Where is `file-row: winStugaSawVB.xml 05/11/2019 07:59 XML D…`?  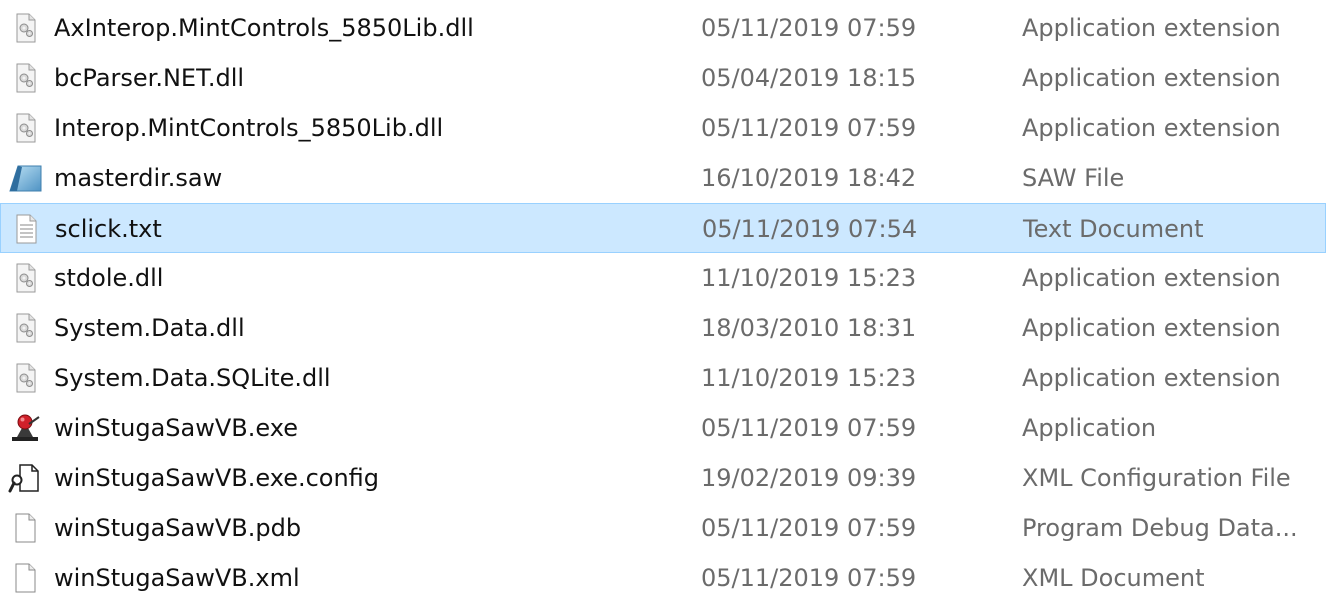 file-row: winStugaSawVB.xml 05/11/2019 07:59 XML D… is located at coordinates (663, 578).